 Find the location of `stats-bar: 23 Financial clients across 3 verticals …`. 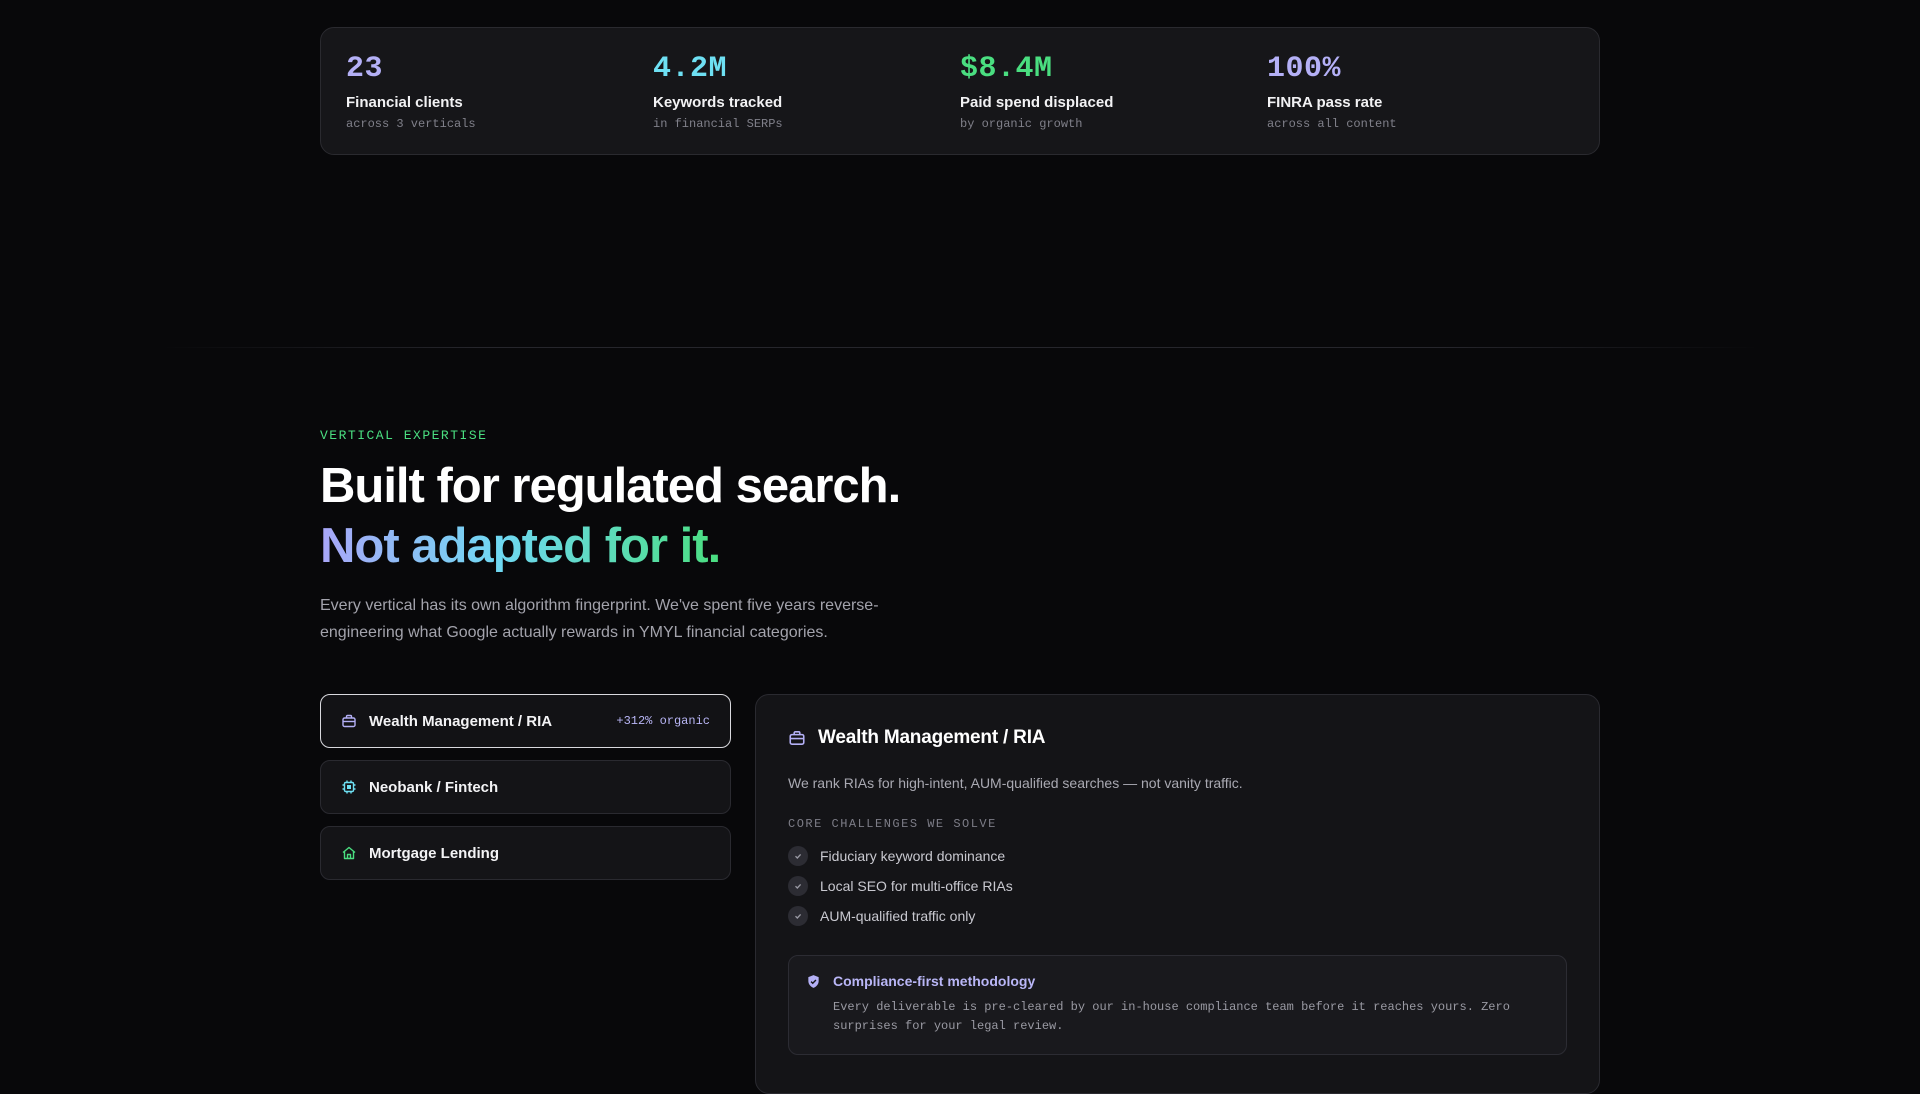

stats-bar: 23 Financial clients across 3 verticals … is located at coordinates (960, 91).